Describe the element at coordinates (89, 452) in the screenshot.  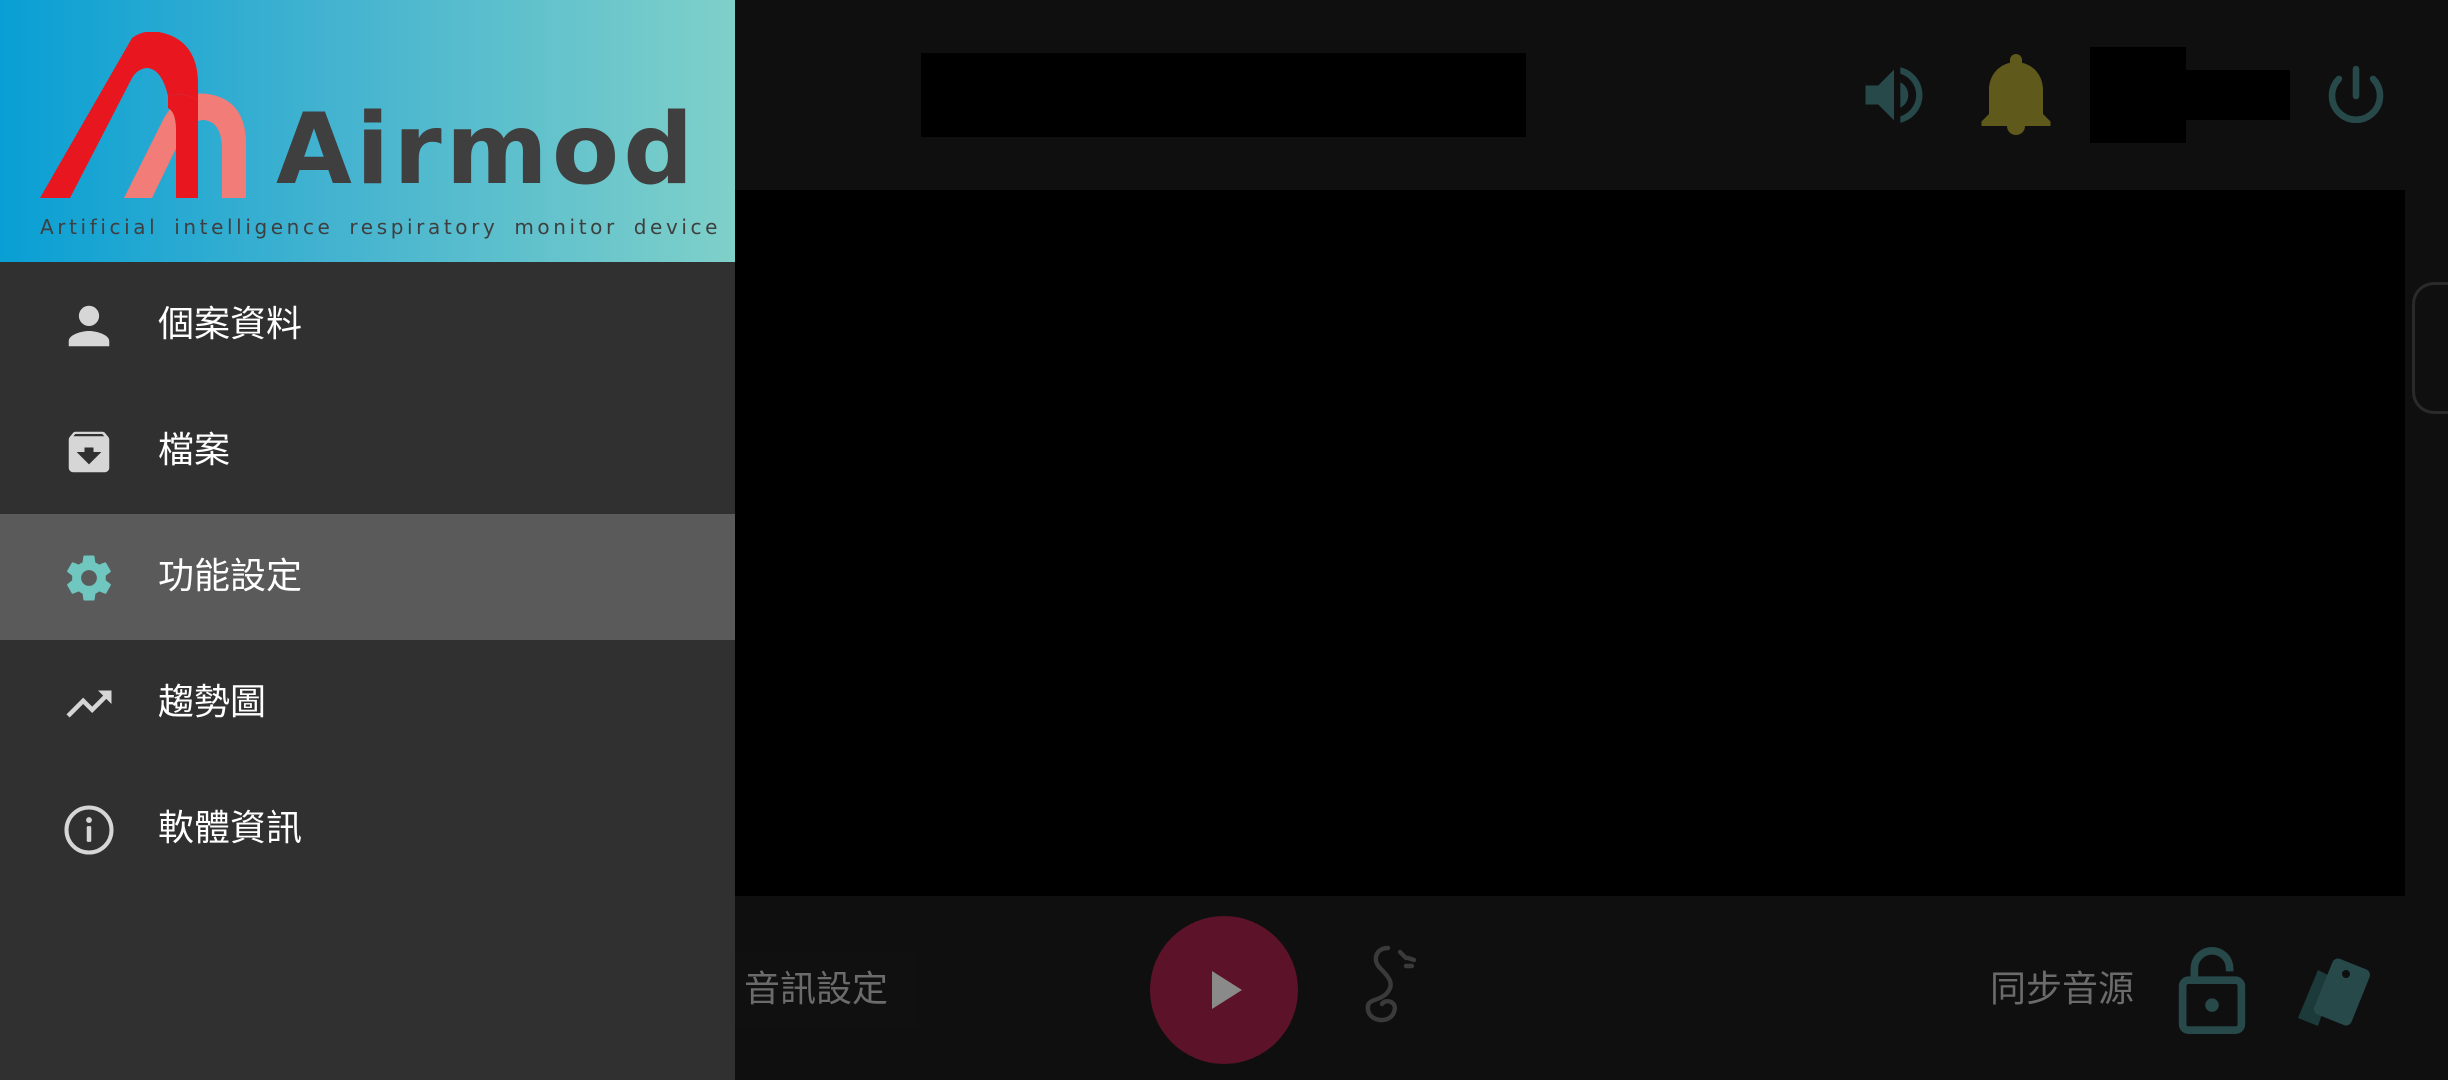
I see `archive-icon` at that location.